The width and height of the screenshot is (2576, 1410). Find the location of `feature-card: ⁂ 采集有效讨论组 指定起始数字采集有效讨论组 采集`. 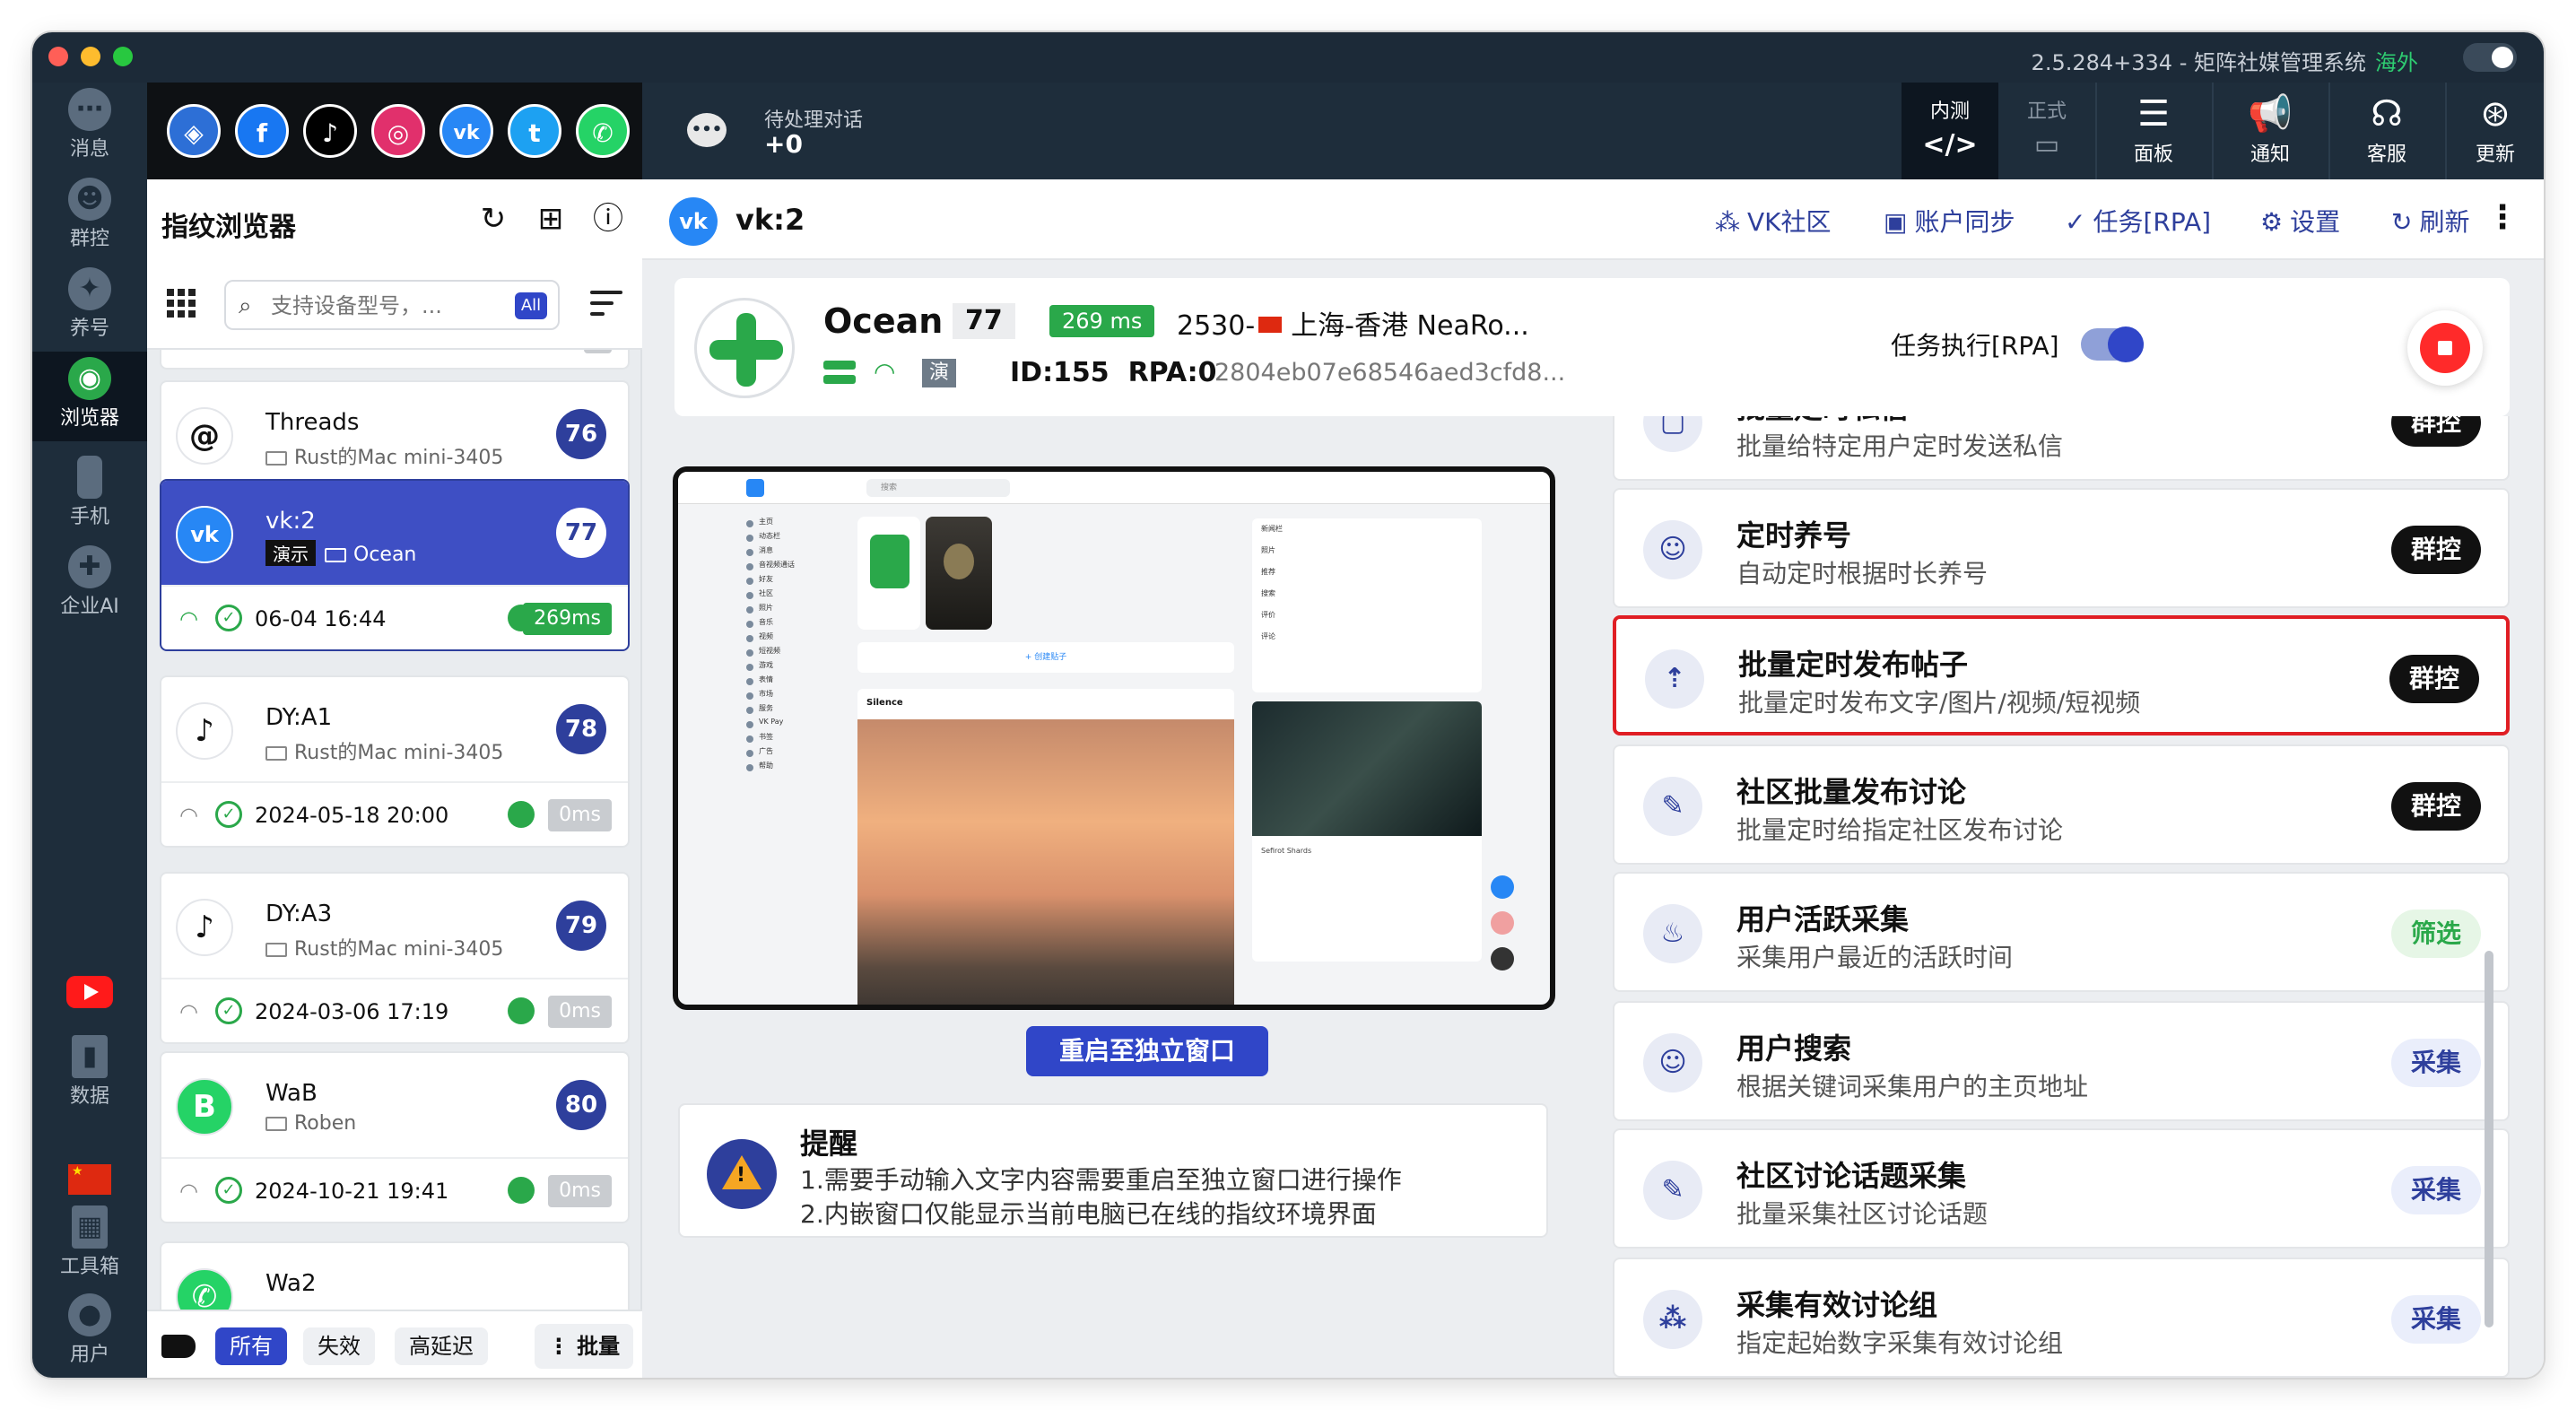

feature-card: ⁂ 采集有效讨论组 指定起始数字采集有效讨论组 采集 is located at coordinates (2061, 1318).